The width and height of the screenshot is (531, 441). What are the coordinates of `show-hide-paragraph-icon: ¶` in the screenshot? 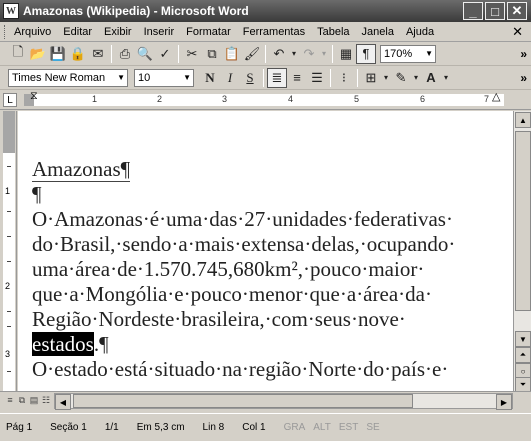 It's located at (366, 53).